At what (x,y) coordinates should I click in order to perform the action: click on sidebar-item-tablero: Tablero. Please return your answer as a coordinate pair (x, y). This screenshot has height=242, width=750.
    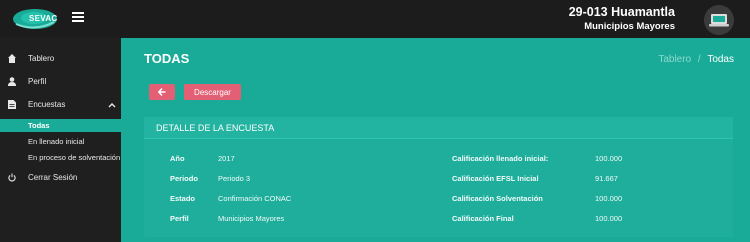
    Looking at the image, I should click on (60, 59).